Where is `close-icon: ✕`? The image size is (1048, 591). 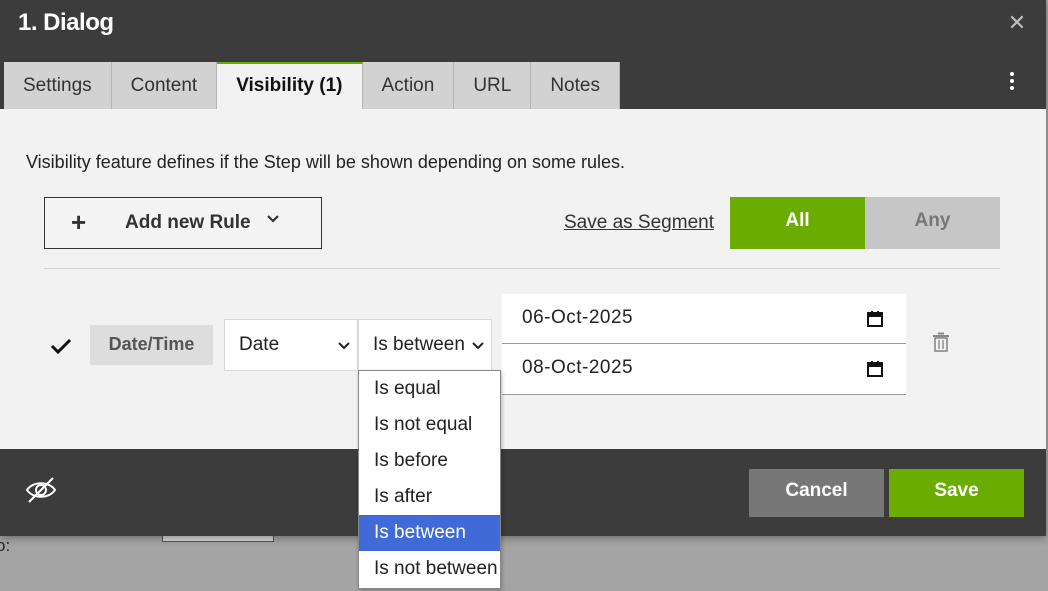 close-icon: ✕ is located at coordinates (1017, 23).